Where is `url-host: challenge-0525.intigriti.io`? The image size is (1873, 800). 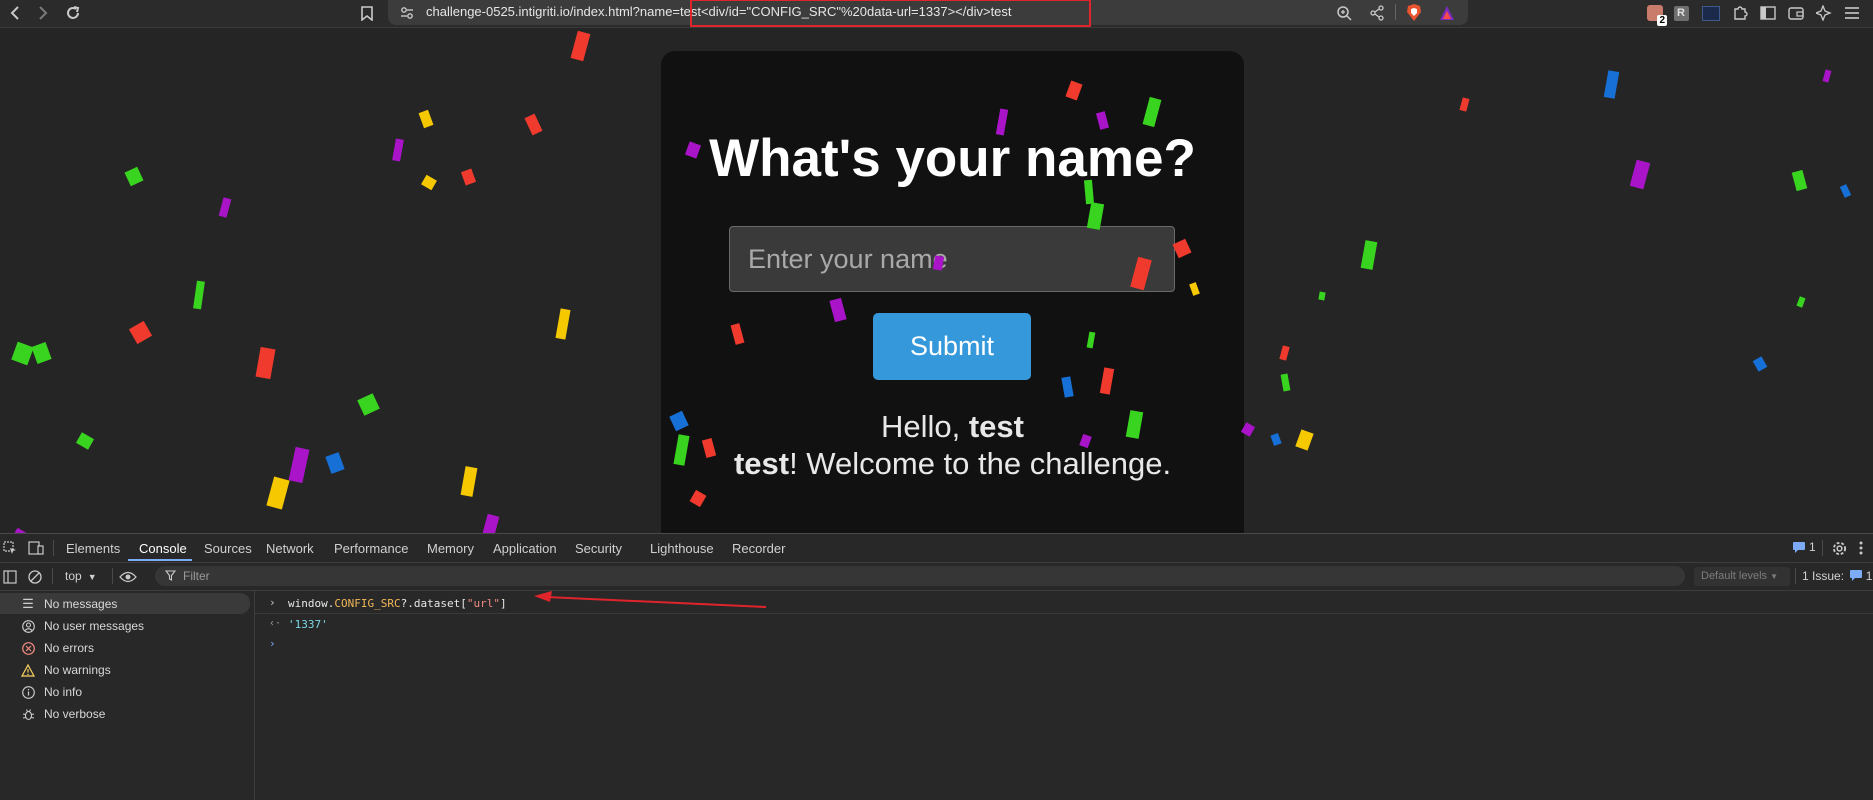 url-host: challenge-0525.intigriti.io is located at coordinates (498, 11).